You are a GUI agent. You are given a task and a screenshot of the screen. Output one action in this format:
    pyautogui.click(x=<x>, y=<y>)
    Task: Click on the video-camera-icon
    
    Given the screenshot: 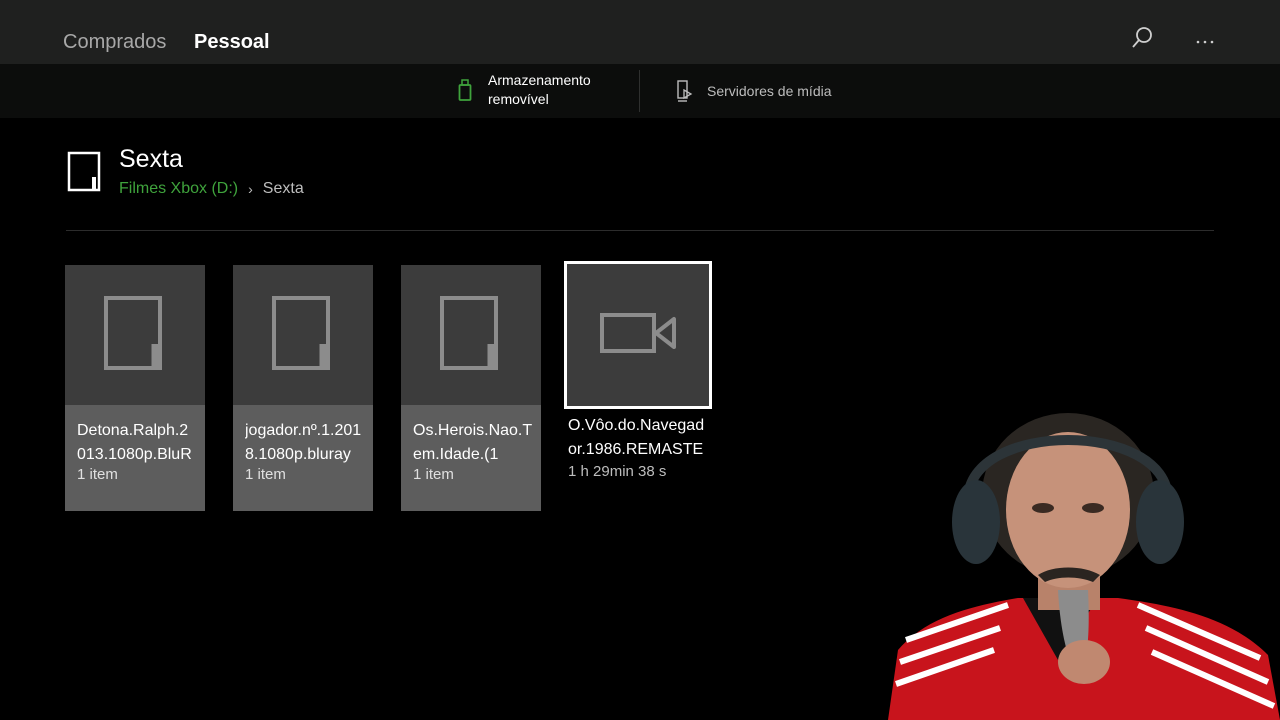 What is the action you would take?
    pyautogui.click(x=638, y=335)
    